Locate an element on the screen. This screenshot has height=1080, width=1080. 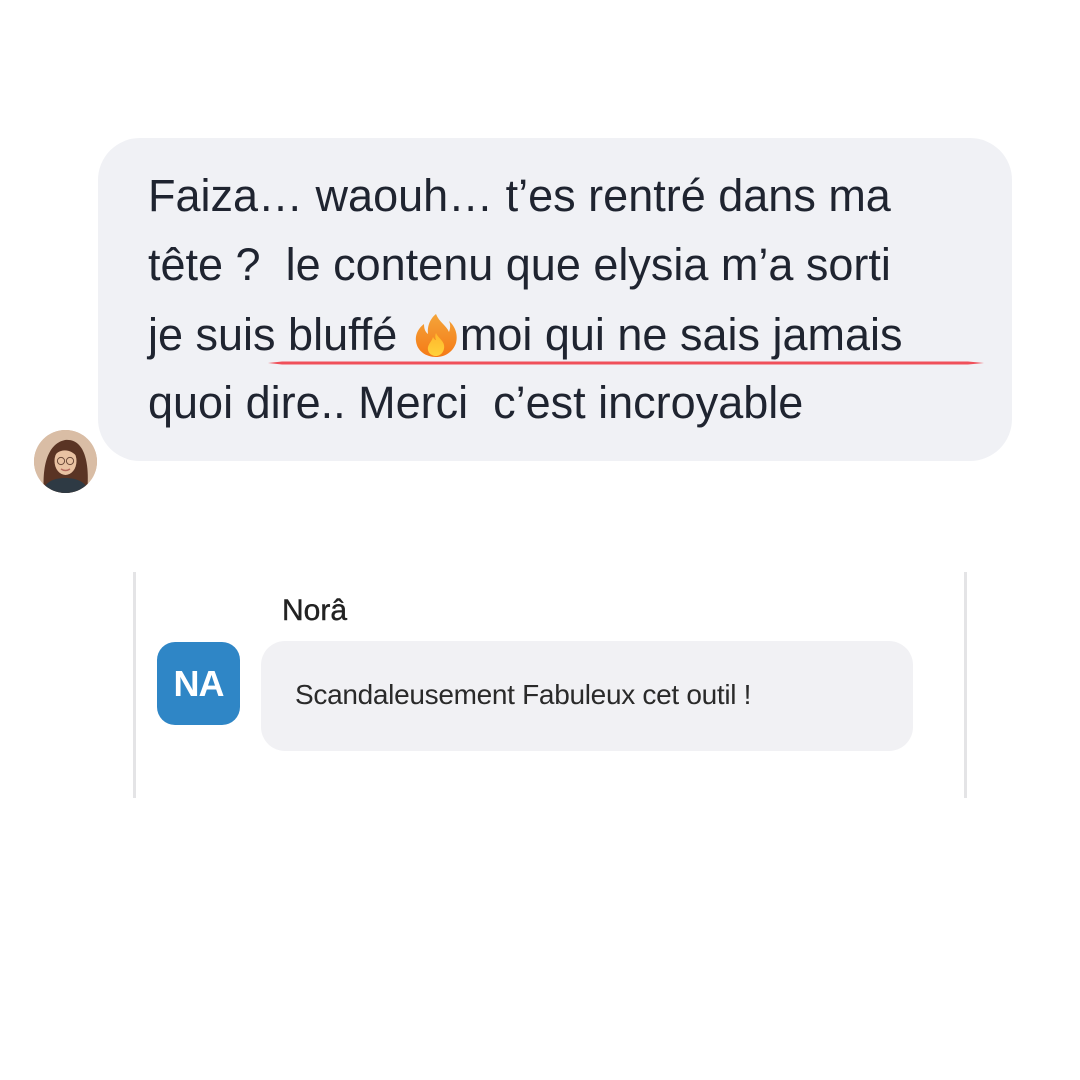
author-name: Norâ is located at coordinates (315, 610).